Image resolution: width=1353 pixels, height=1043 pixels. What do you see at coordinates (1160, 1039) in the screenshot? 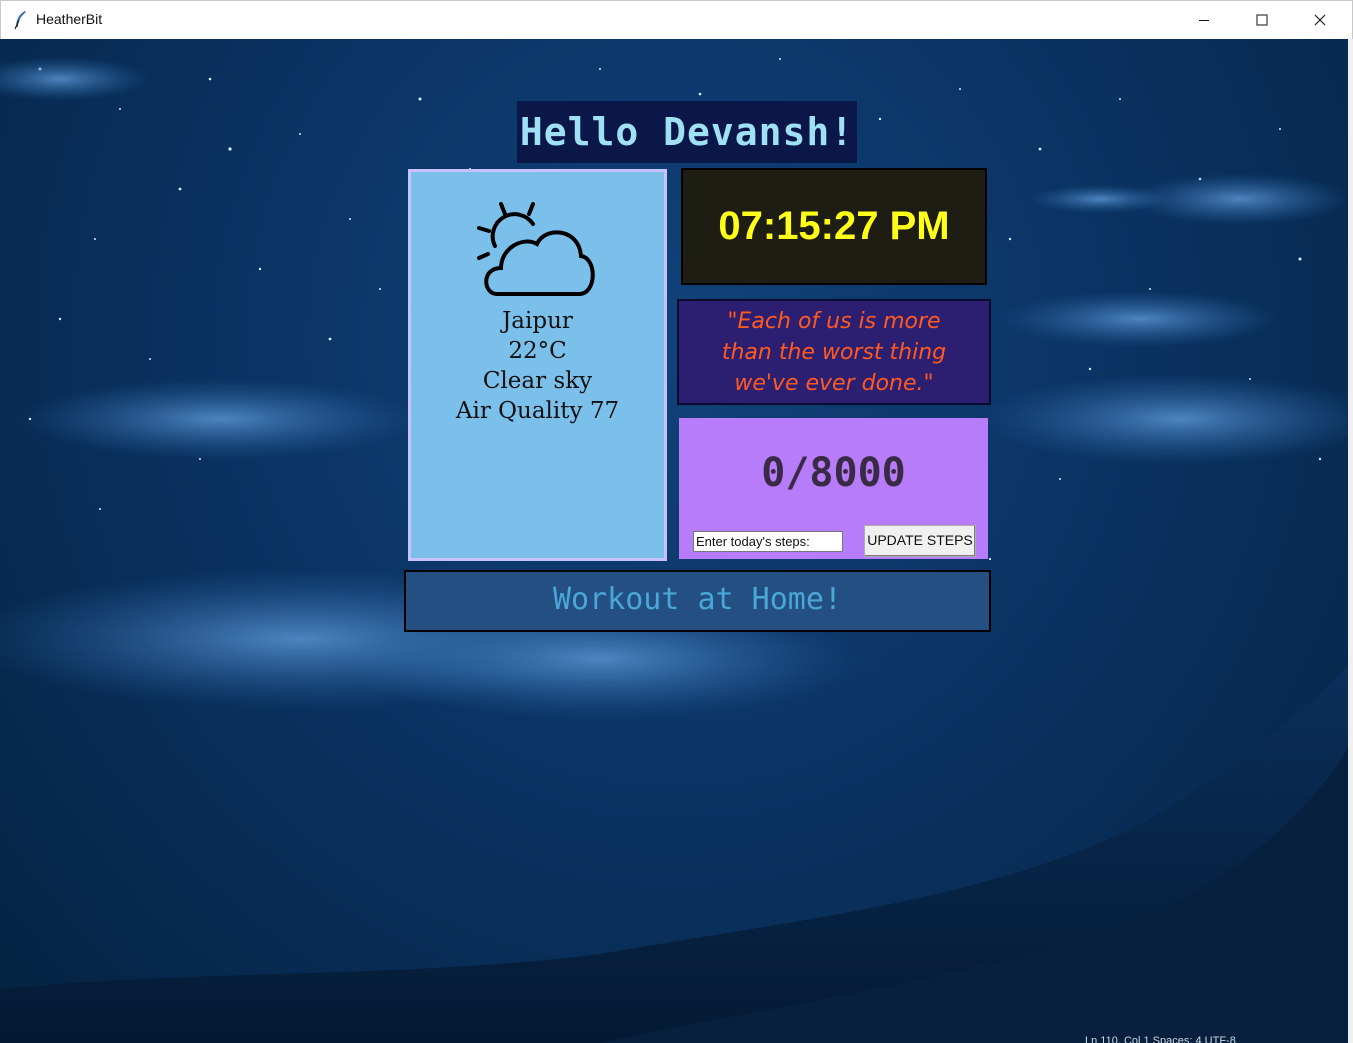
I see `background-status-text: Ln 110, Col 1 Spaces: 4 UTF-8` at bounding box center [1160, 1039].